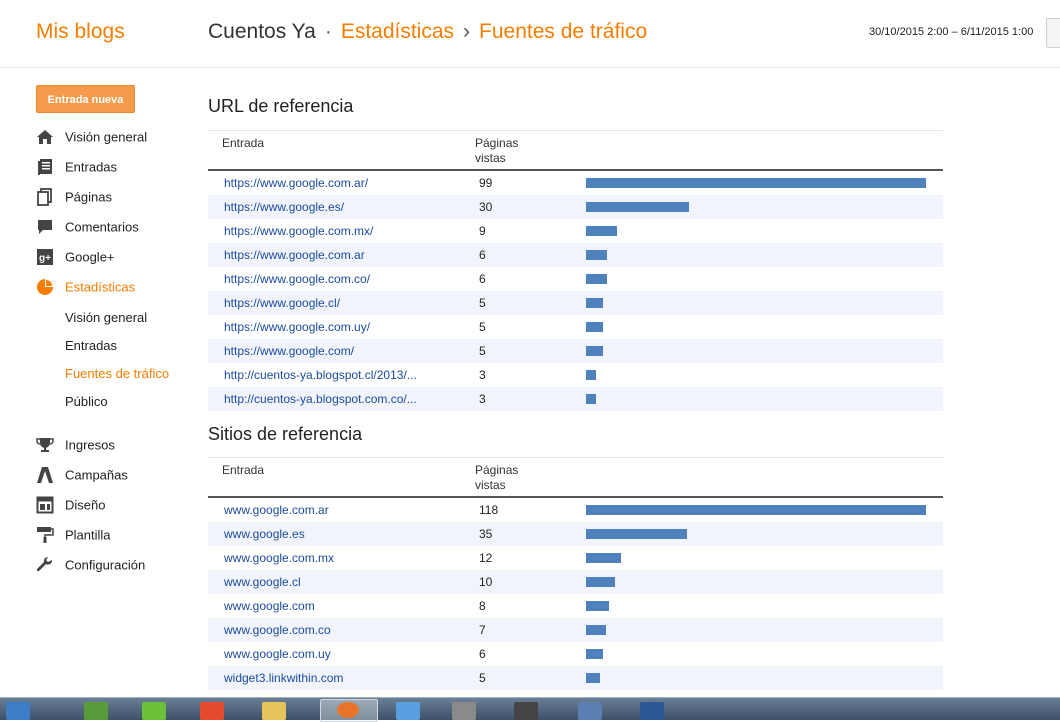  I want to click on sidebar-item-comments: Comentarios, so click(87, 229).